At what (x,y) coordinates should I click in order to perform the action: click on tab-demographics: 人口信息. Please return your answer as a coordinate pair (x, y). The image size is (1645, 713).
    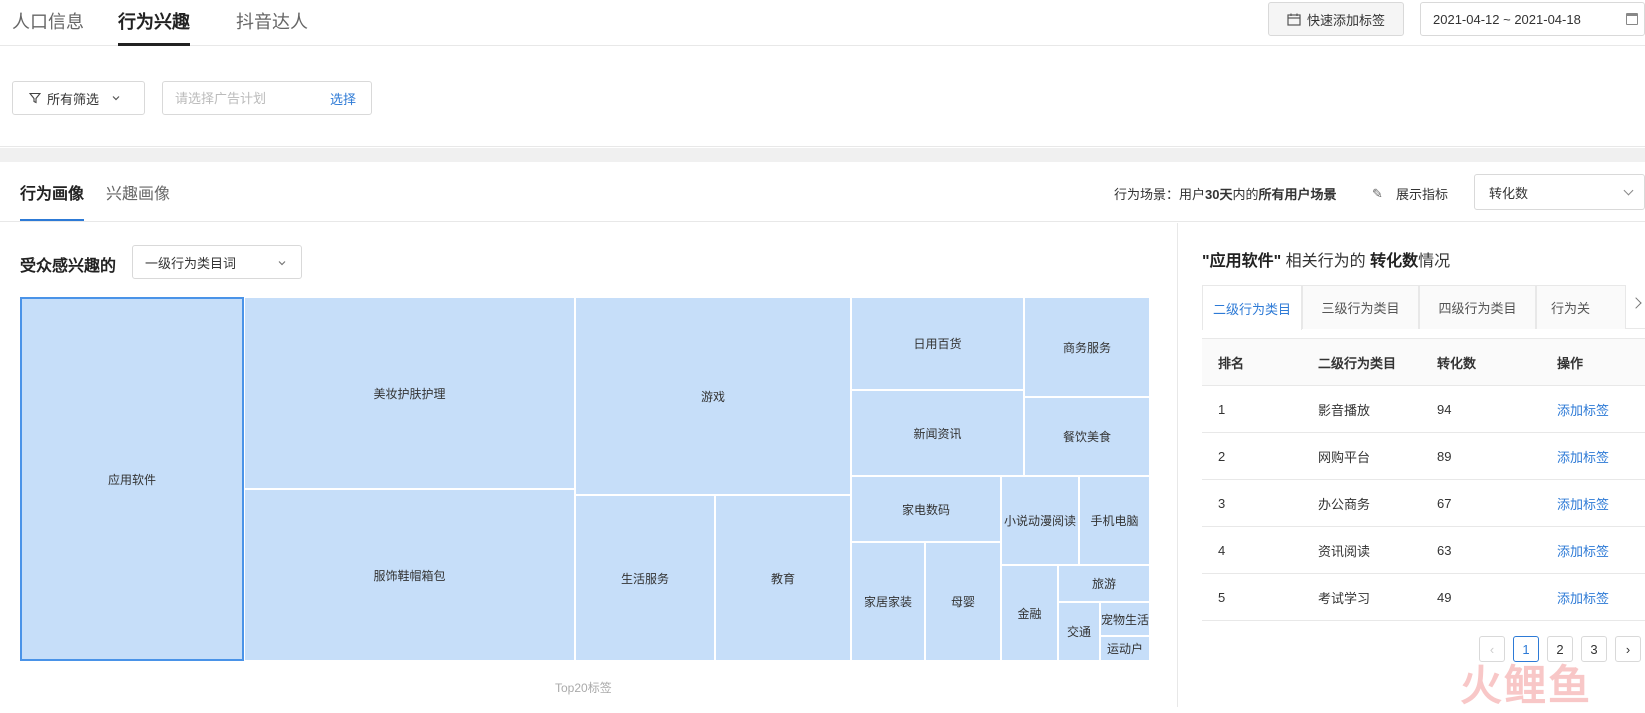
    Looking at the image, I should click on (48, 21).